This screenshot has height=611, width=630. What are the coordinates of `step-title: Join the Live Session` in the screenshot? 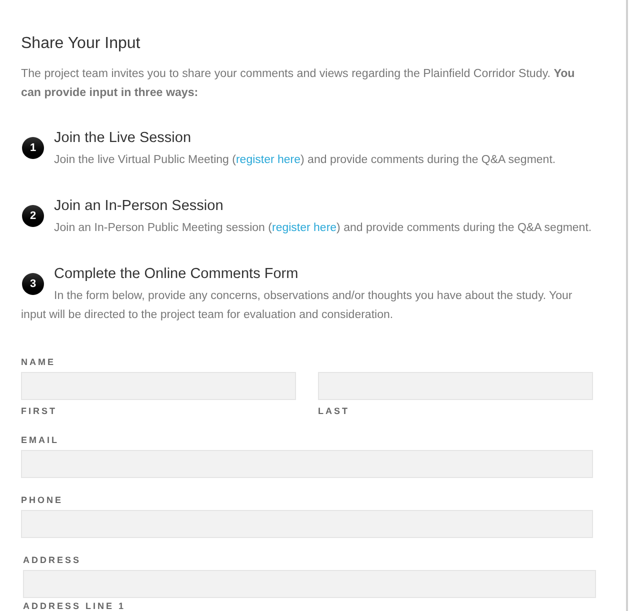 It's located at (123, 138).